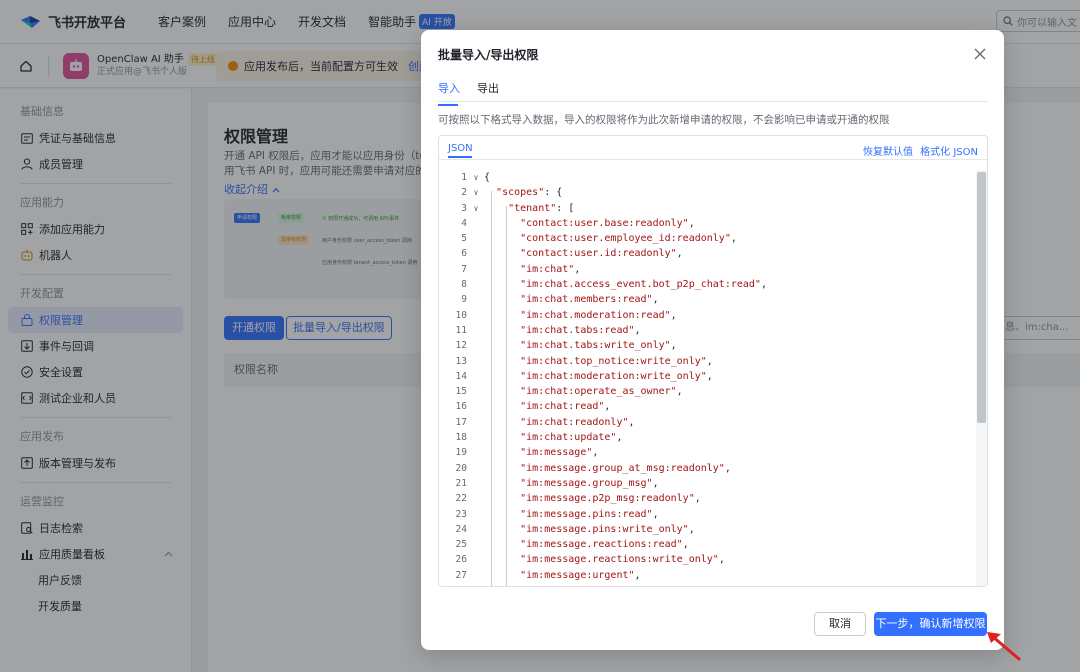 The height and width of the screenshot is (672, 1080). What do you see at coordinates (464, 223) in the screenshot?
I see `line-number: 4` at bounding box center [464, 223].